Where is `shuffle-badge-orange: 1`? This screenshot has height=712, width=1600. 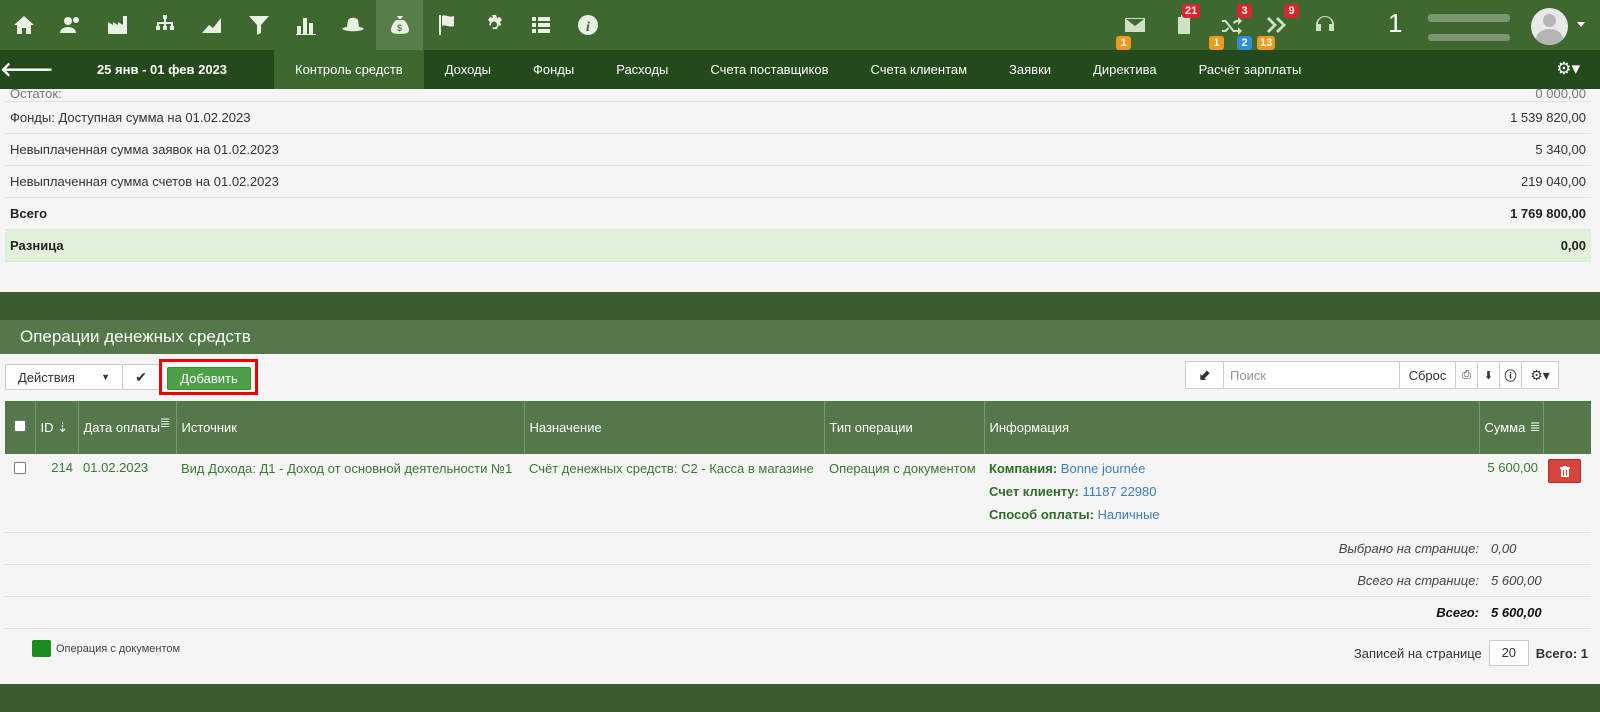
shuffle-badge-orange: 1 is located at coordinates (1216, 43).